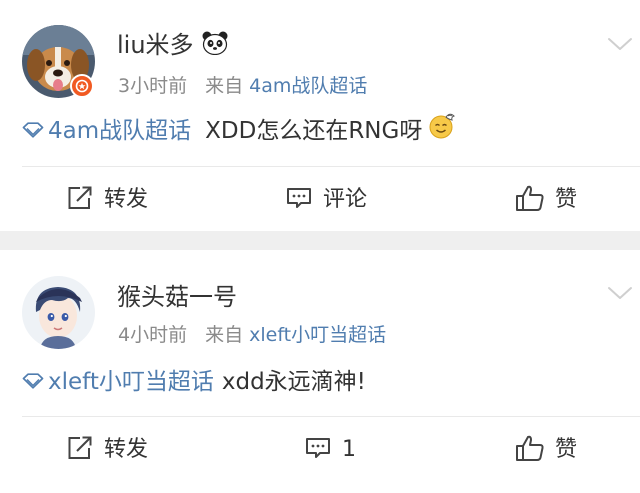 The width and height of the screenshot is (640, 493). I want to click on comment-button: 评论, so click(326, 200).